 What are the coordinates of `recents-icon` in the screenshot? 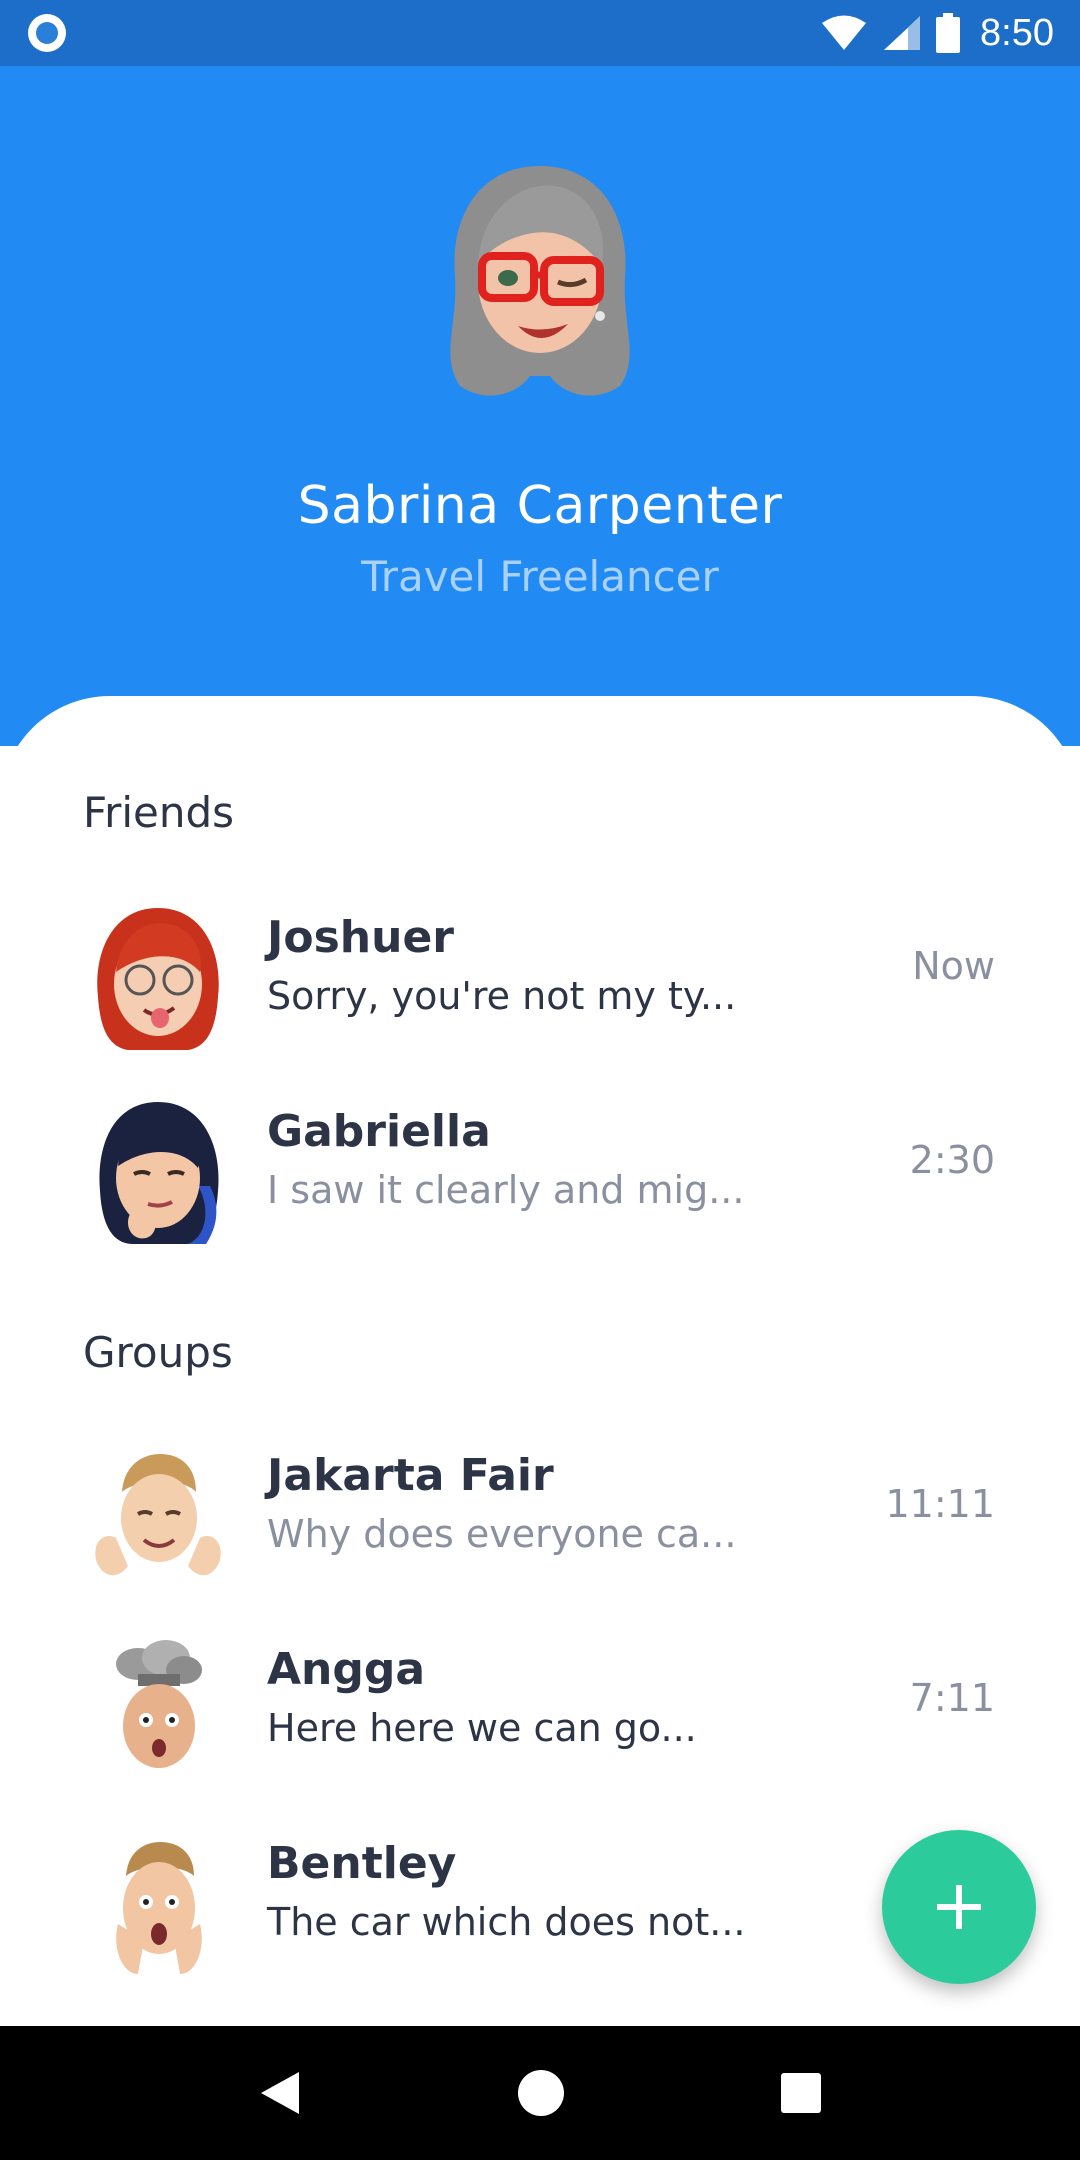 It's located at (801, 2093).